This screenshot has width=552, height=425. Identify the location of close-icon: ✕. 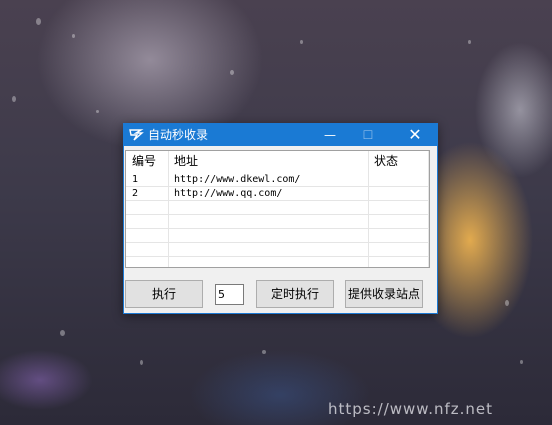
(415, 135).